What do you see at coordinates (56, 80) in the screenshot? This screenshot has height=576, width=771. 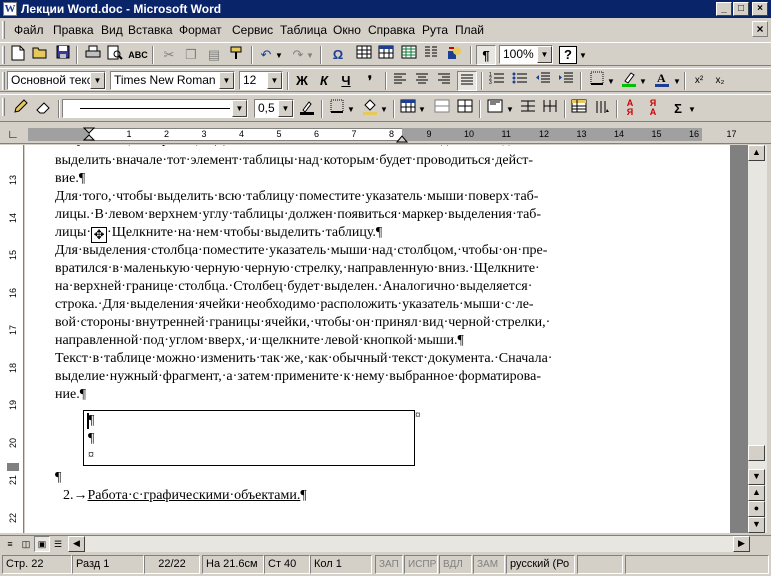 I see `style-select: Основной текст ▼` at bounding box center [56, 80].